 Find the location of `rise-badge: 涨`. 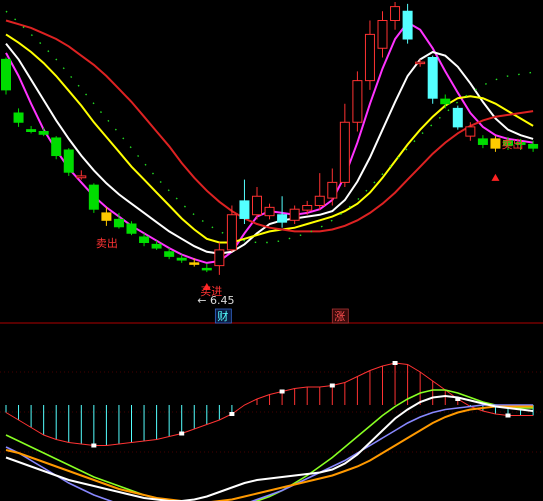

rise-badge: 涨 is located at coordinates (339, 316).